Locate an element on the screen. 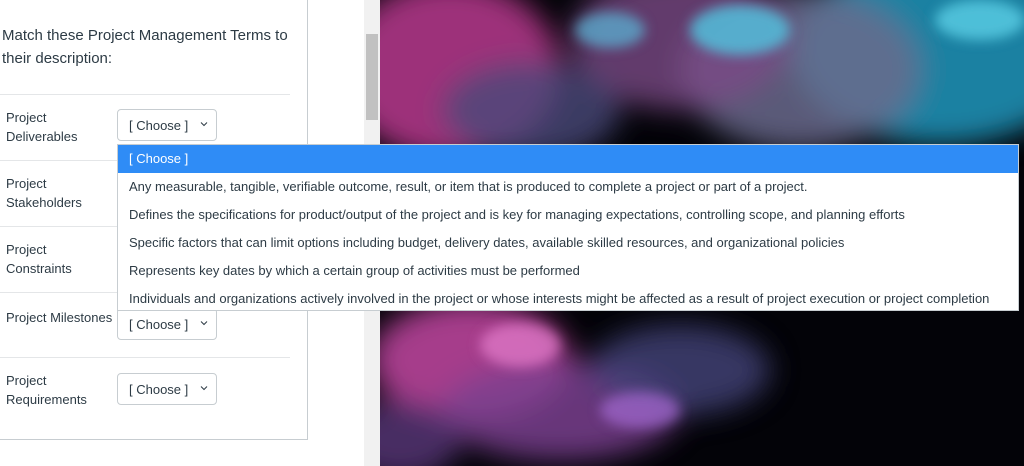 This screenshot has height=466, width=1024. match-label: Project Requirements is located at coordinates (46, 390).